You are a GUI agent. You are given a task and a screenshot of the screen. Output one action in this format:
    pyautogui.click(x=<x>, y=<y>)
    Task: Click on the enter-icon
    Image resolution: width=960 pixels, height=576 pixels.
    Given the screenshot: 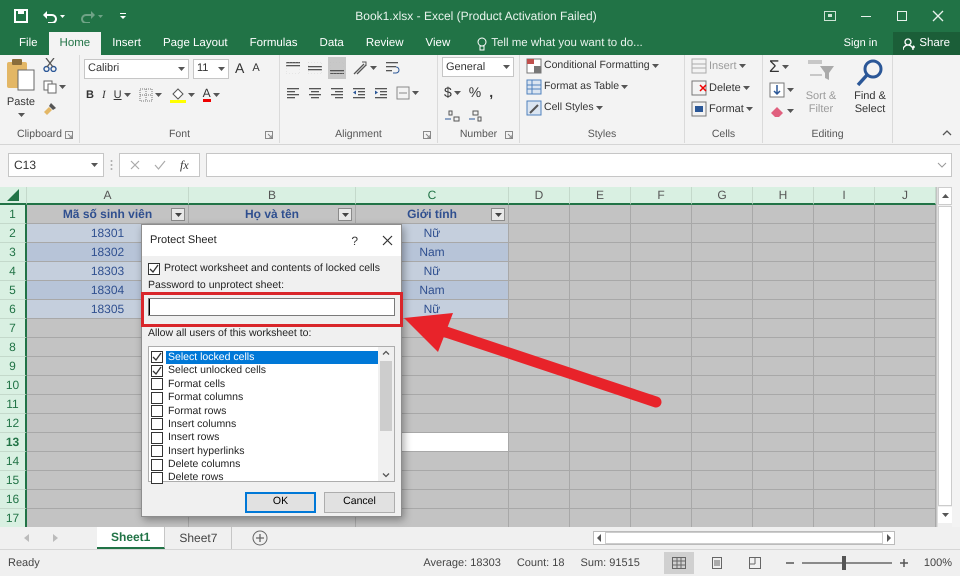 What is the action you would take?
    pyautogui.click(x=160, y=165)
    